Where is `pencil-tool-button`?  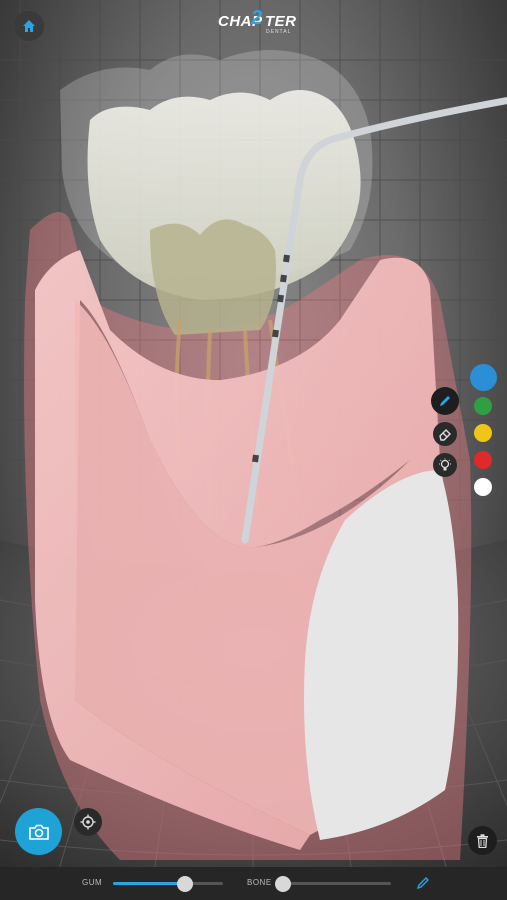 pencil-tool-button is located at coordinates (445, 401).